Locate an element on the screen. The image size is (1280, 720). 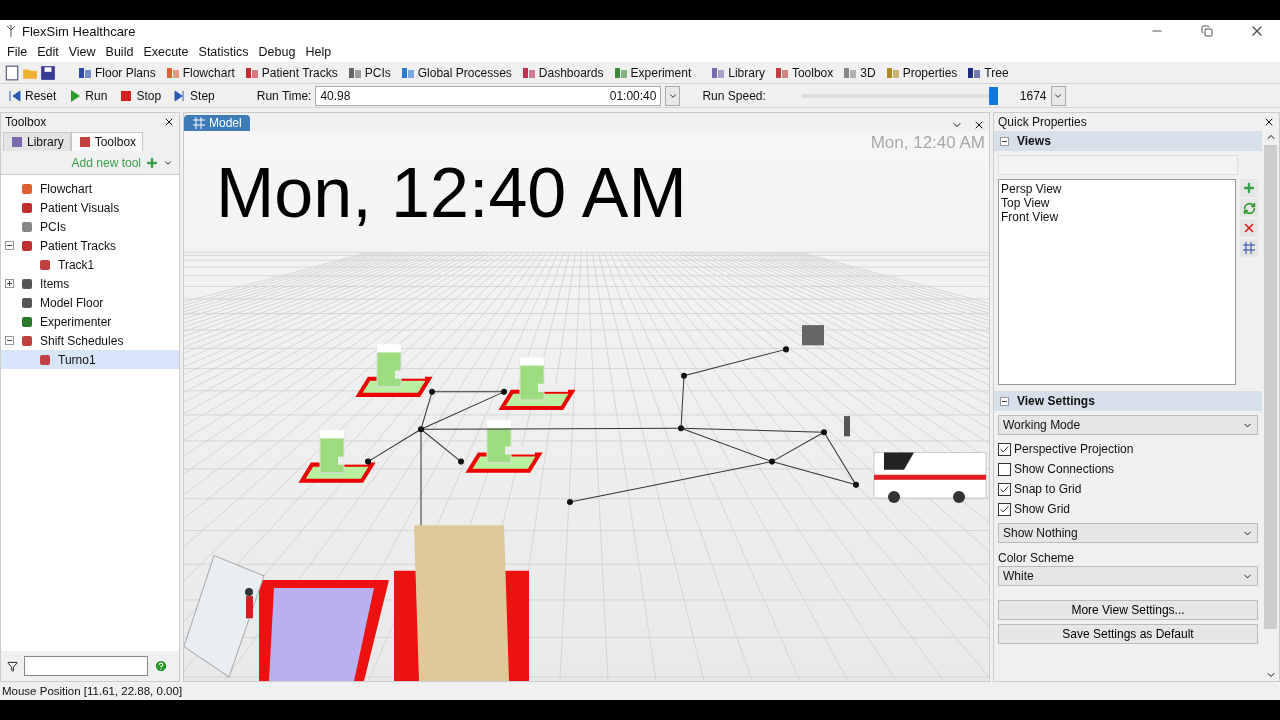
checkbox-label: Perspective Projection is located at coordinates (1074, 449).